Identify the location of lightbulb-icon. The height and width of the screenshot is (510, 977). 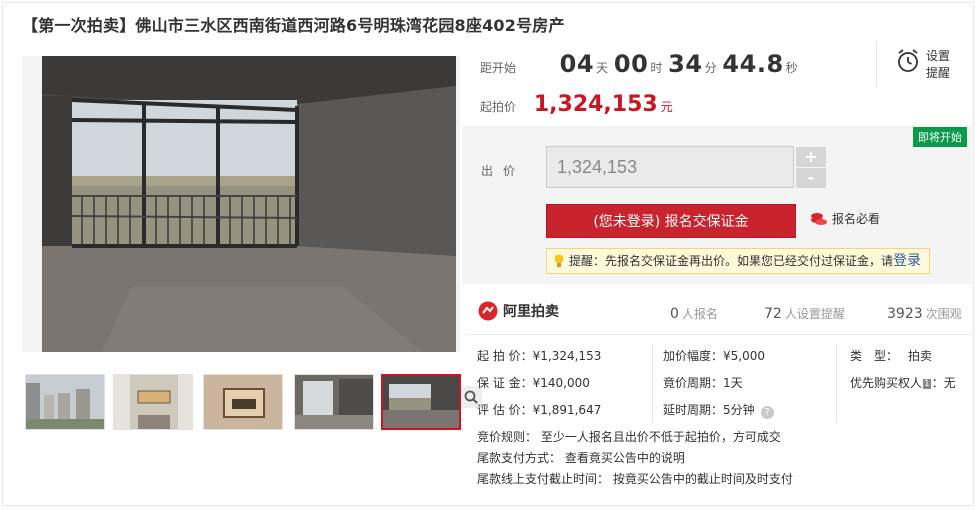
(559, 260).